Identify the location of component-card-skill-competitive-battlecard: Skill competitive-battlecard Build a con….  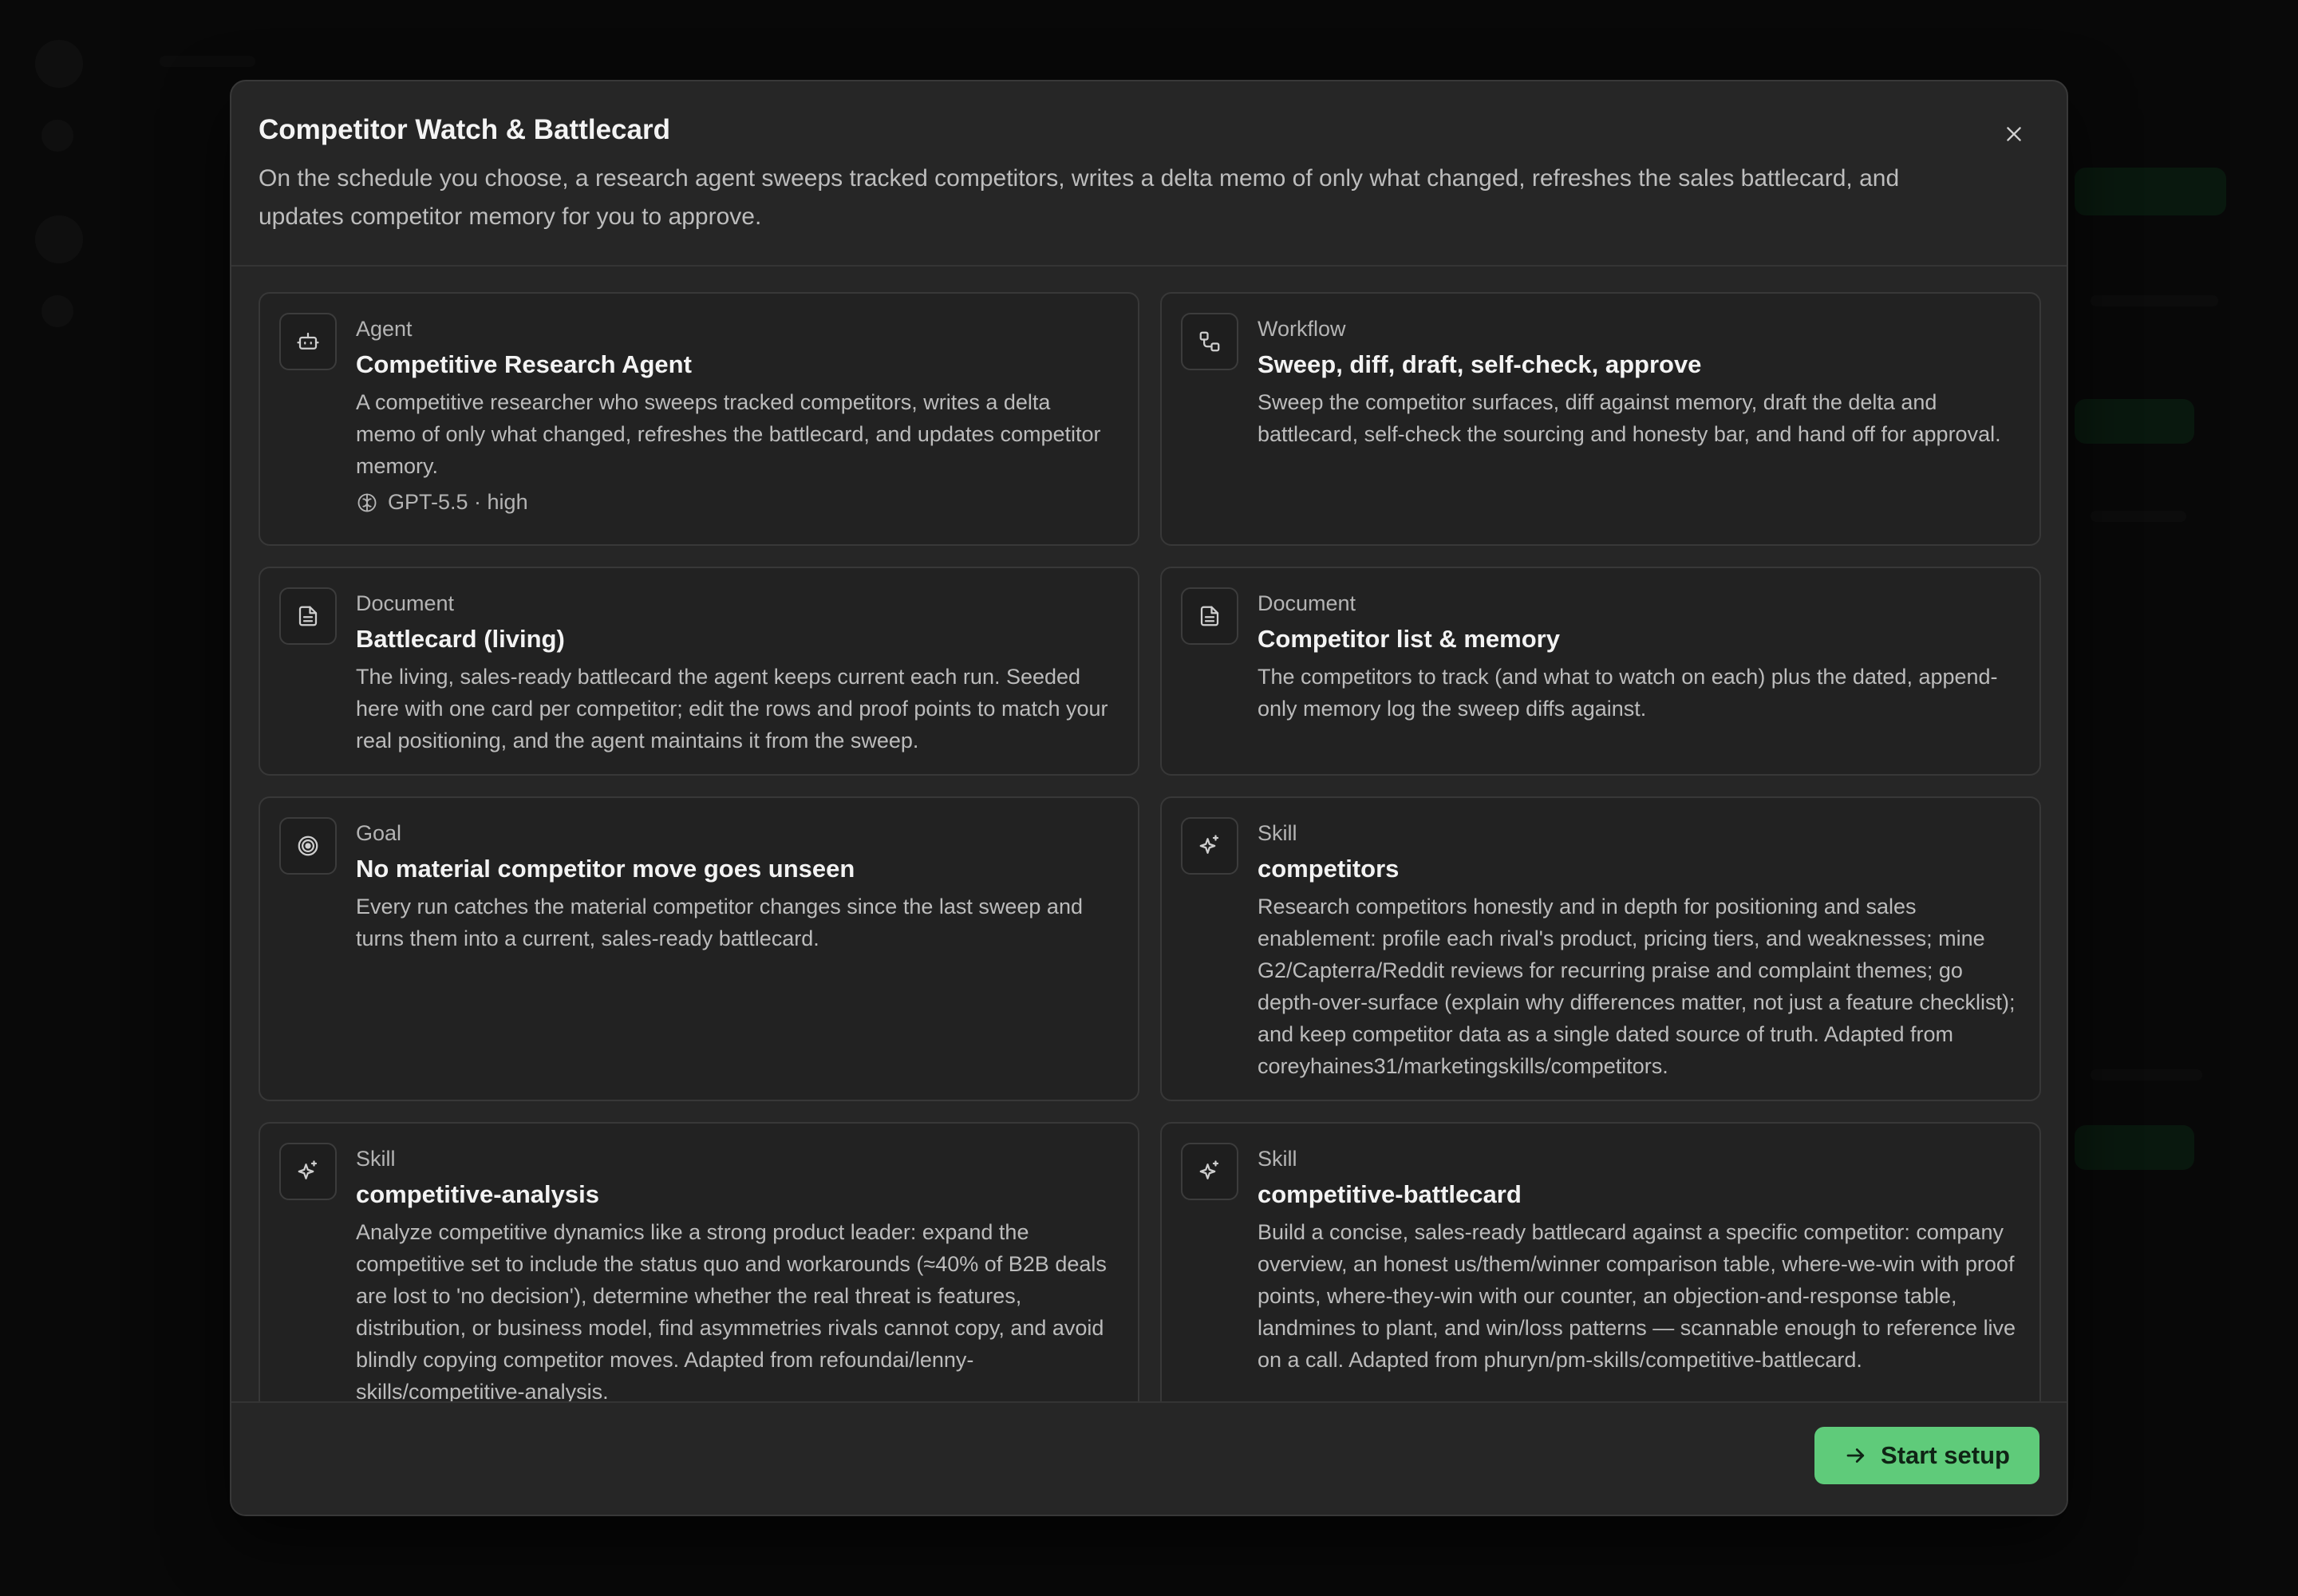
(1601, 1273).